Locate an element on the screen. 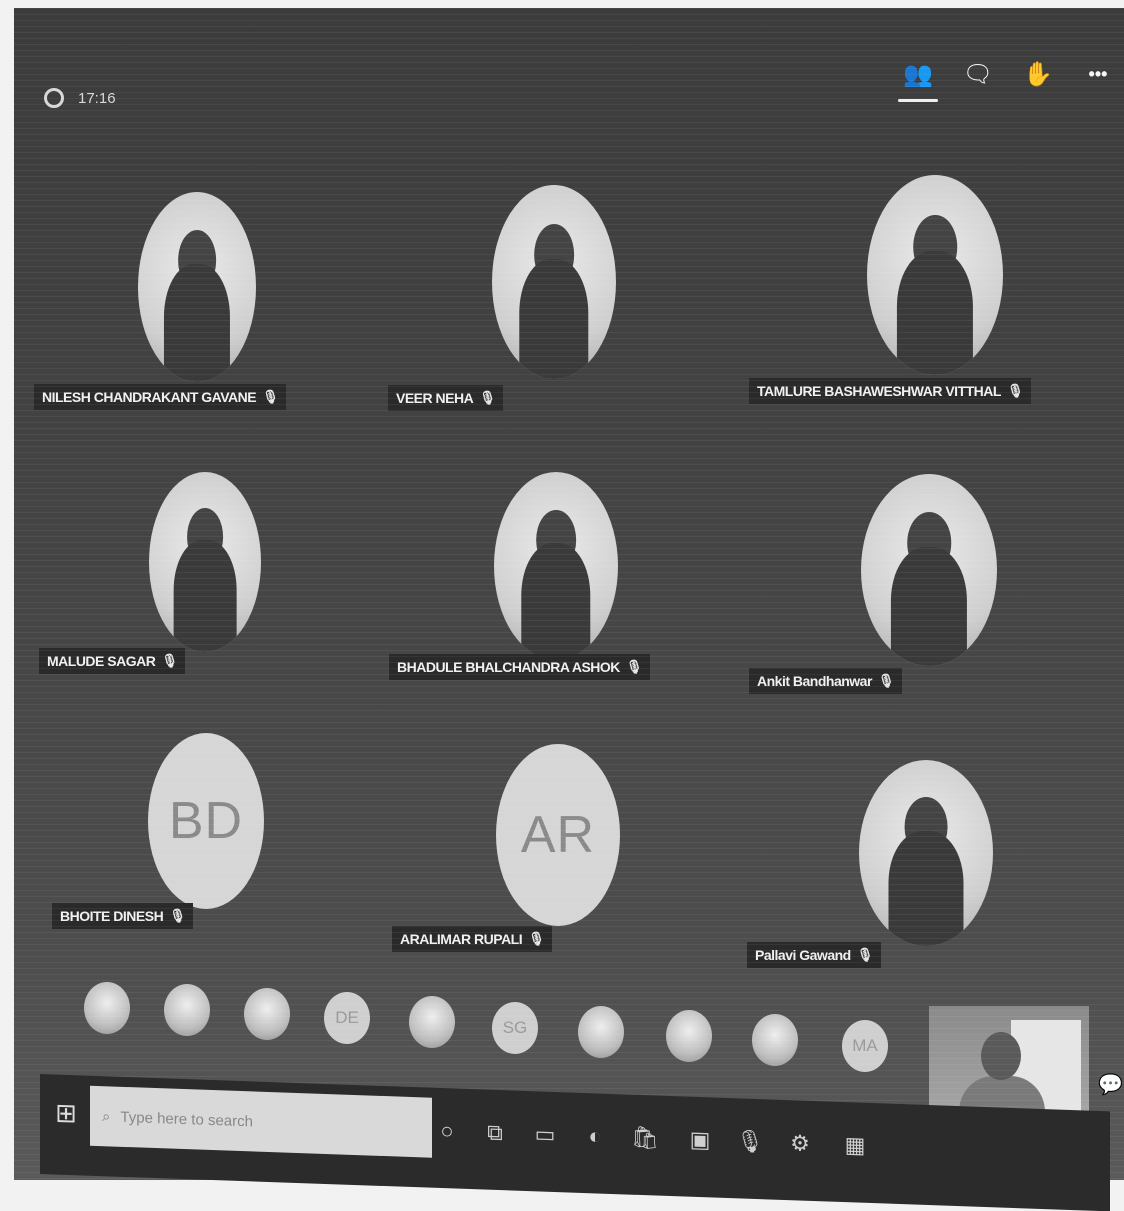  more-options-icon: ••• is located at coordinates (1098, 73).